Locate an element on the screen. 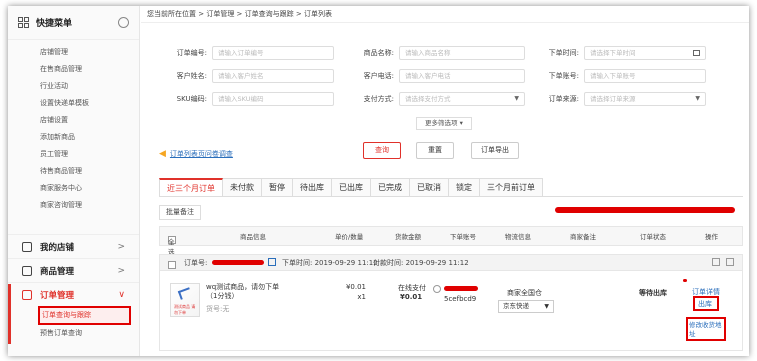 Image resolution: width=757 pixels, height=361 pixels. product-sku-no: 货号:无 is located at coordinates (218, 309).